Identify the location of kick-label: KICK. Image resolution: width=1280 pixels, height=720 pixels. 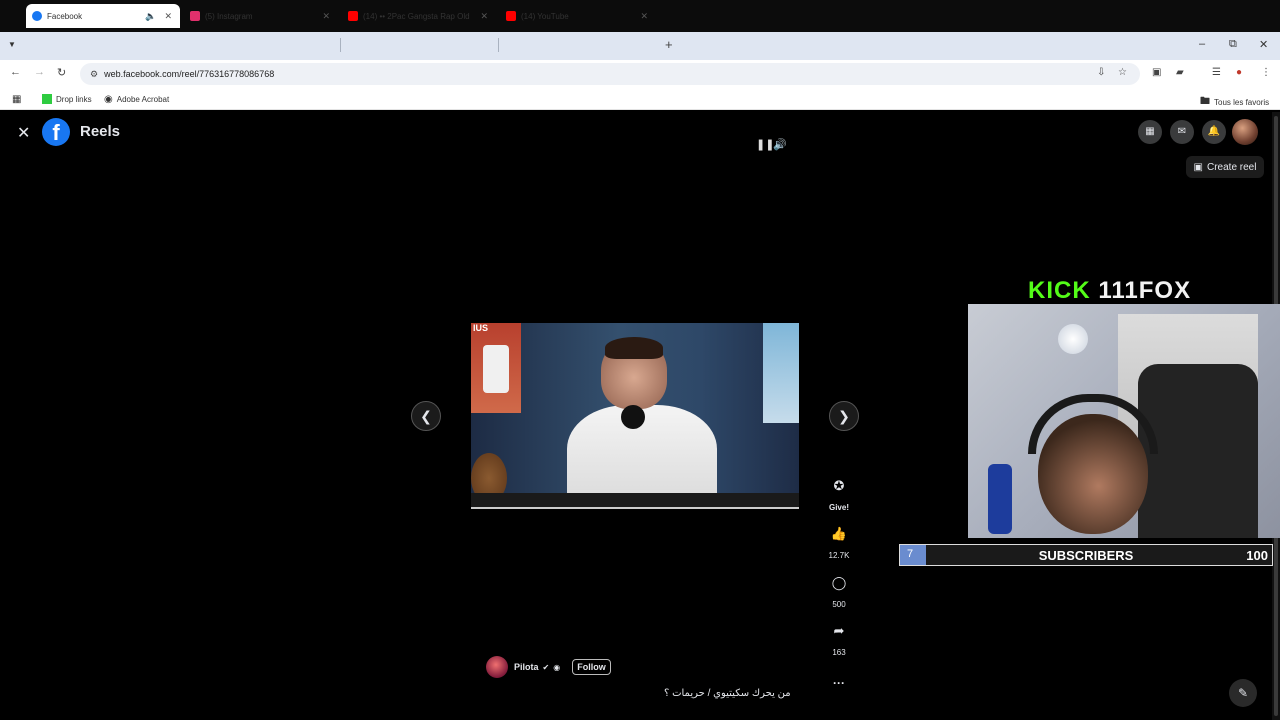
(1059, 290).